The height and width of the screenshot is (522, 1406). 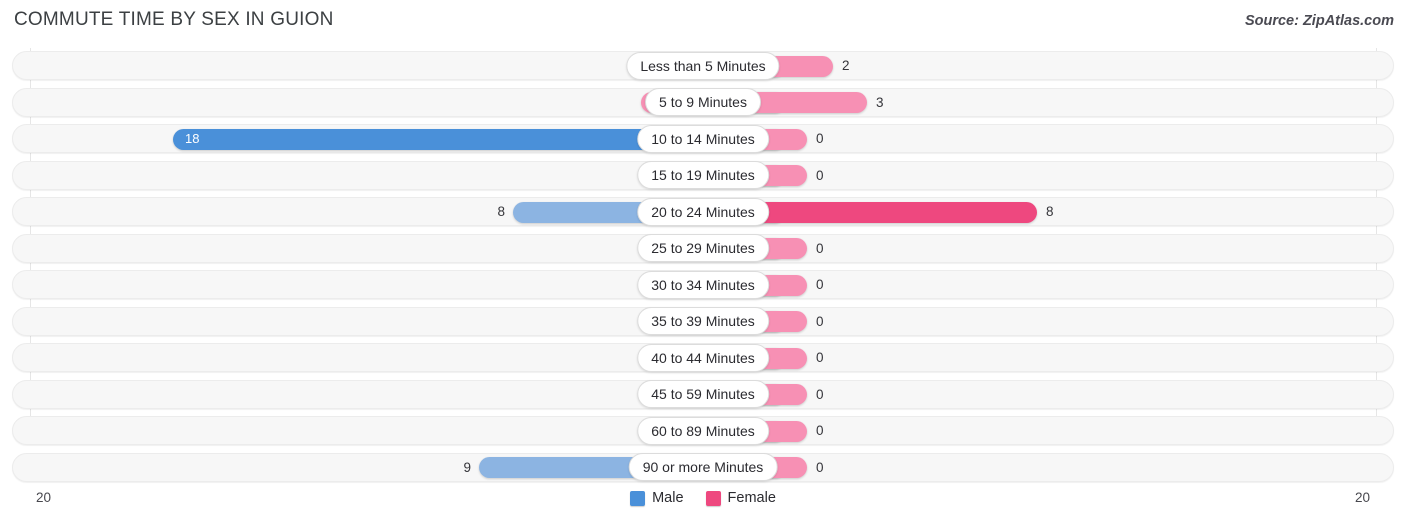 I want to click on legend-swatch-female-icon, so click(x=713, y=498).